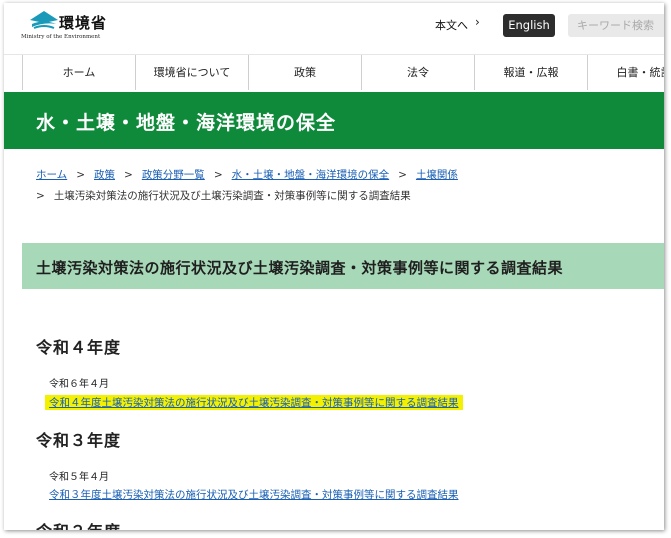 Image resolution: width=671 pixels, height=538 pixels. Describe the element at coordinates (44, 20) in the screenshot. I see `moe-logo-icon` at that location.